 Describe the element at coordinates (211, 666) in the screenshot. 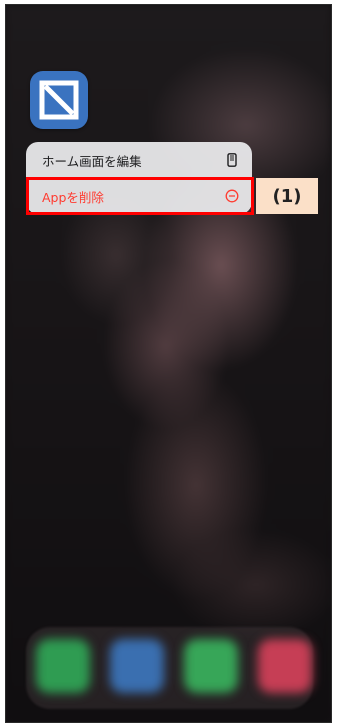

I see `dock-messages-app-icon` at that location.